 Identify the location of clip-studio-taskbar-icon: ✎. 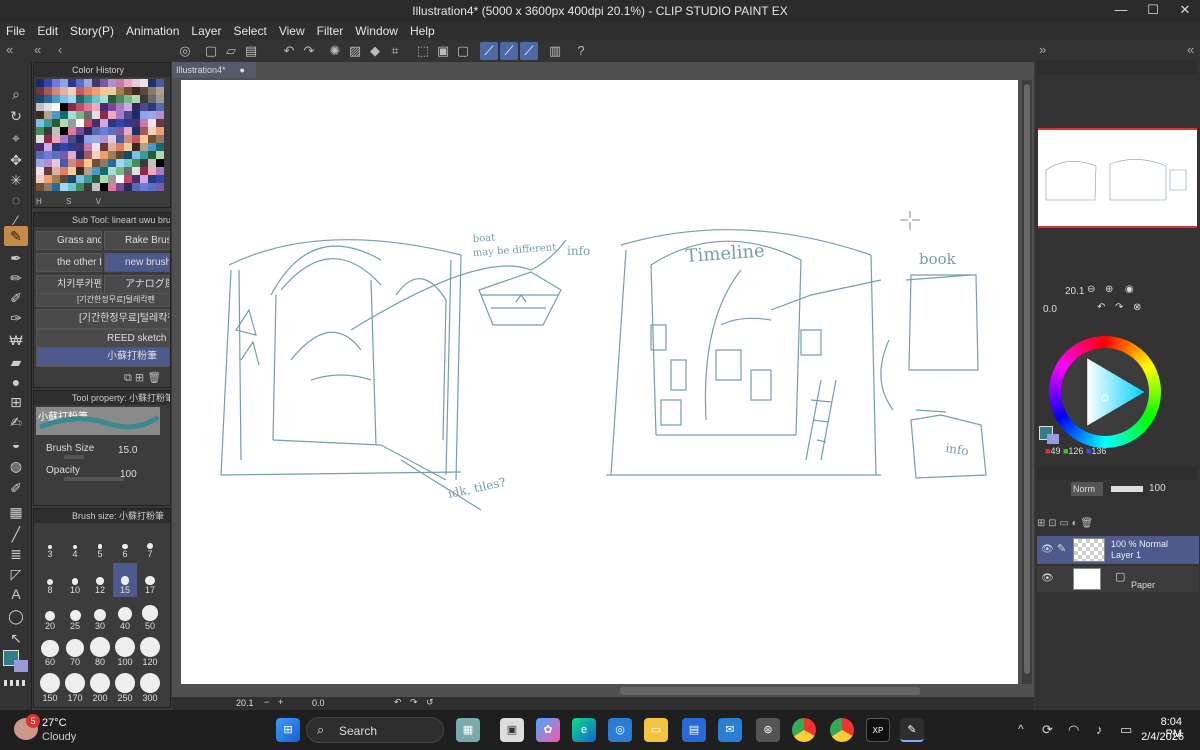
(912, 730).